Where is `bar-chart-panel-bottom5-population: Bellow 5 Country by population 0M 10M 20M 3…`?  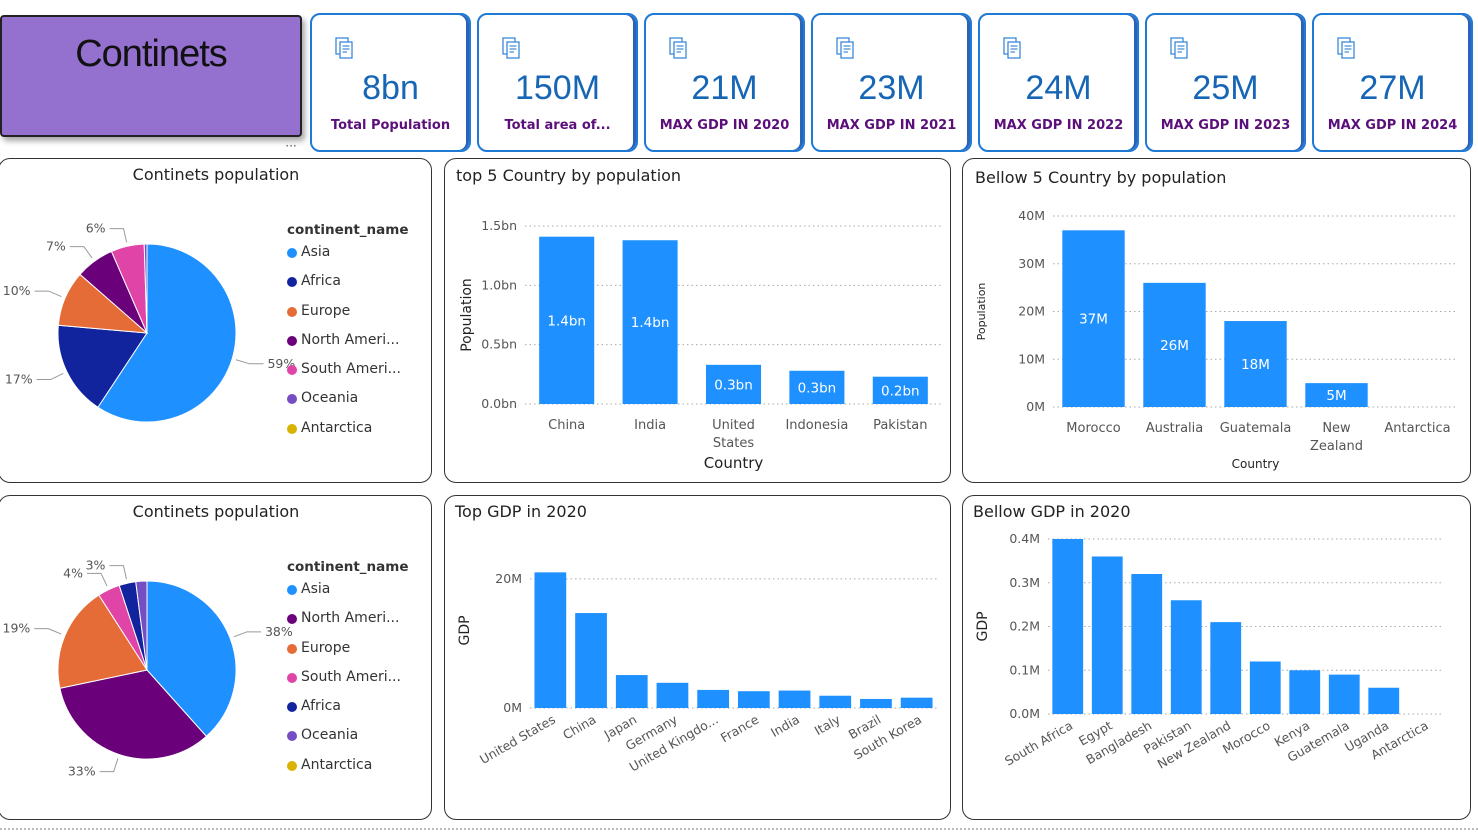 bar-chart-panel-bottom5-population: Bellow 5 Country by population 0M 10M 20M 3… is located at coordinates (1216, 320).